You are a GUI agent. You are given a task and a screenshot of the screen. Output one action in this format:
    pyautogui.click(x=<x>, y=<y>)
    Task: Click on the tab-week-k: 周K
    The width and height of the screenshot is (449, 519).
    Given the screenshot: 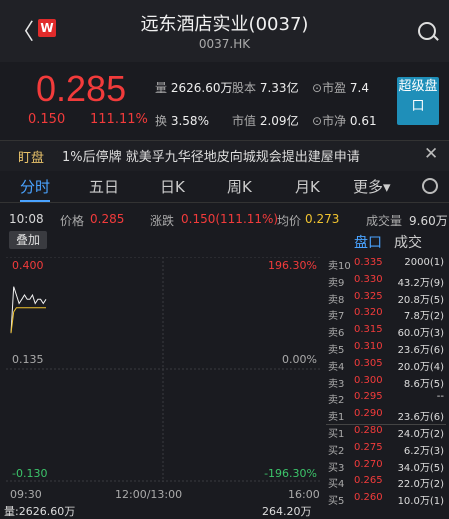 What is the action you would take?
    pyautogui.click(x=239, y=186)
    